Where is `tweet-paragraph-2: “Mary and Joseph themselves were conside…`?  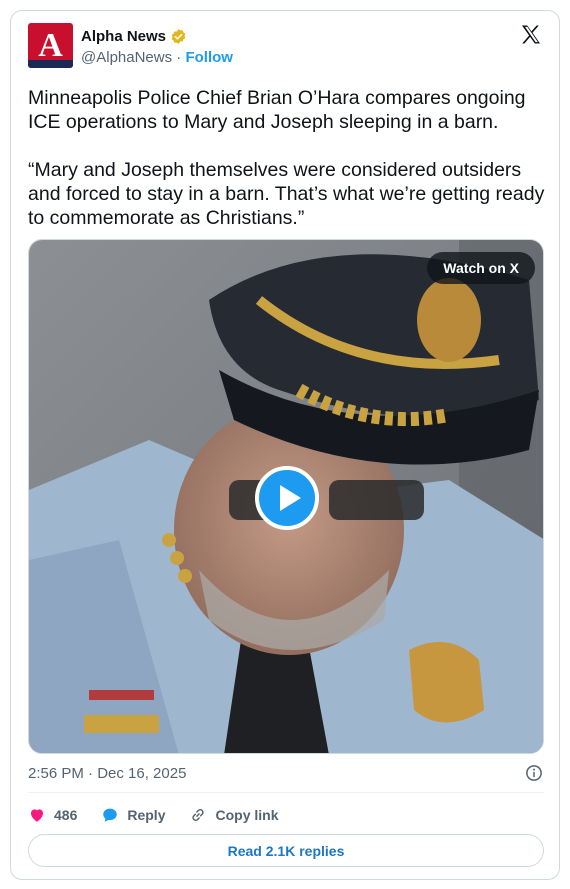
tweet-paragraph-2: “Mary and Joseph themselves were conside… is located at coordinates (286, 194).